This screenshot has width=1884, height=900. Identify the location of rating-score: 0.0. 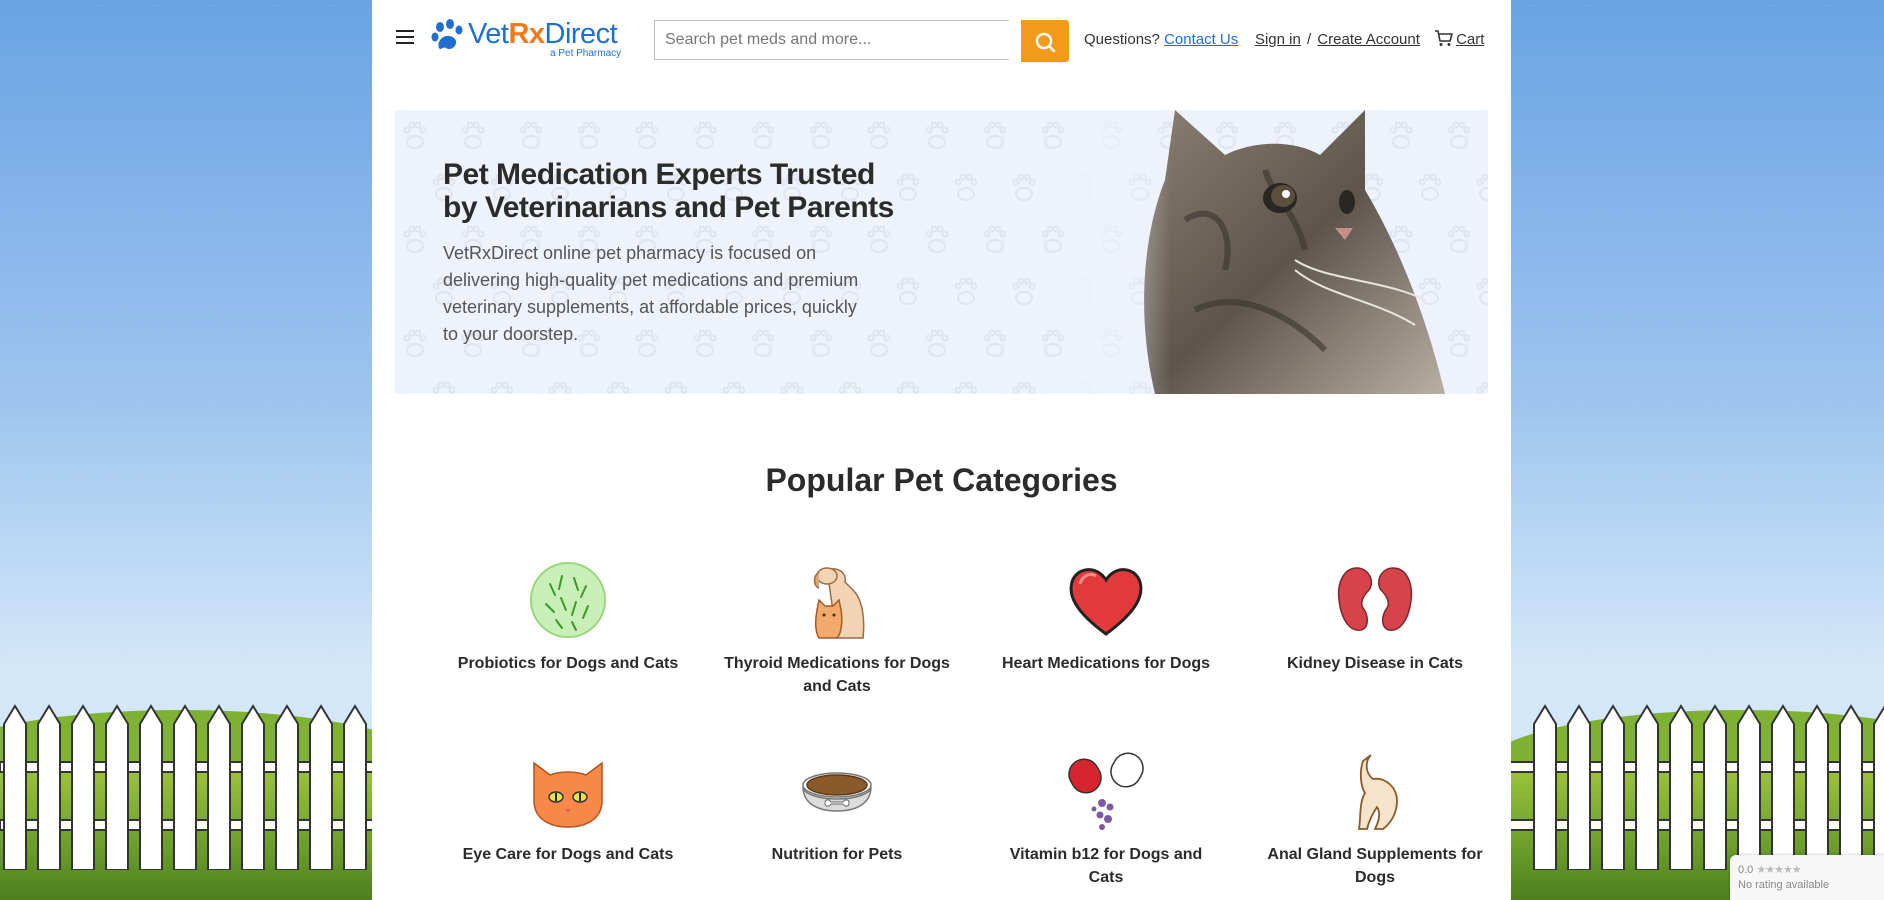
(1746, 870).